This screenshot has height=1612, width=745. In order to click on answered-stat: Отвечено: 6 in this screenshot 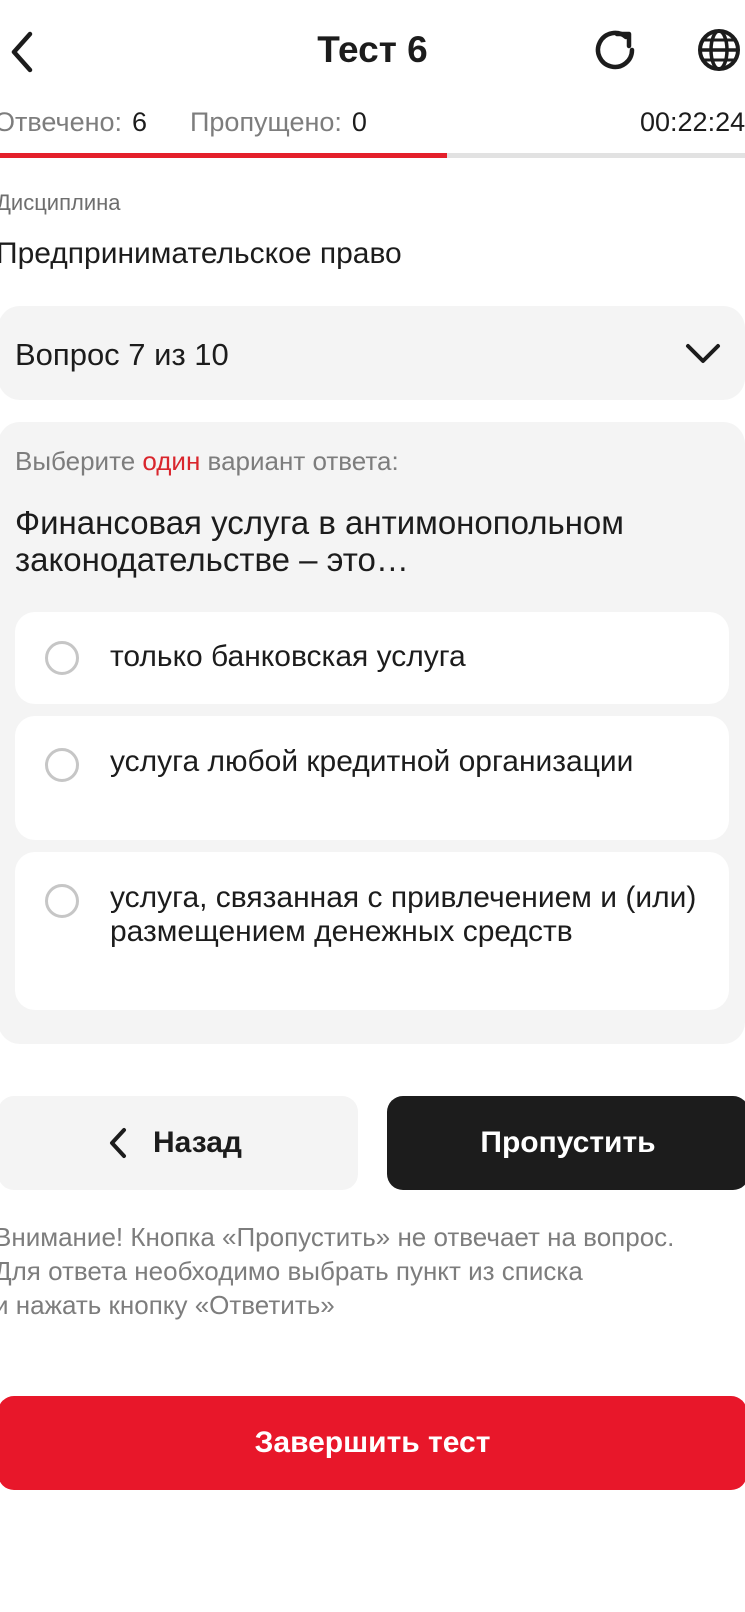, I will do `click(73, 122)`.